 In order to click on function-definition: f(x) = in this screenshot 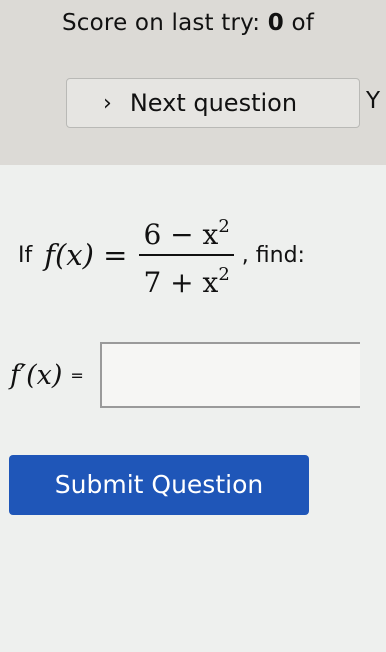, I will do `click(86, 255)`.